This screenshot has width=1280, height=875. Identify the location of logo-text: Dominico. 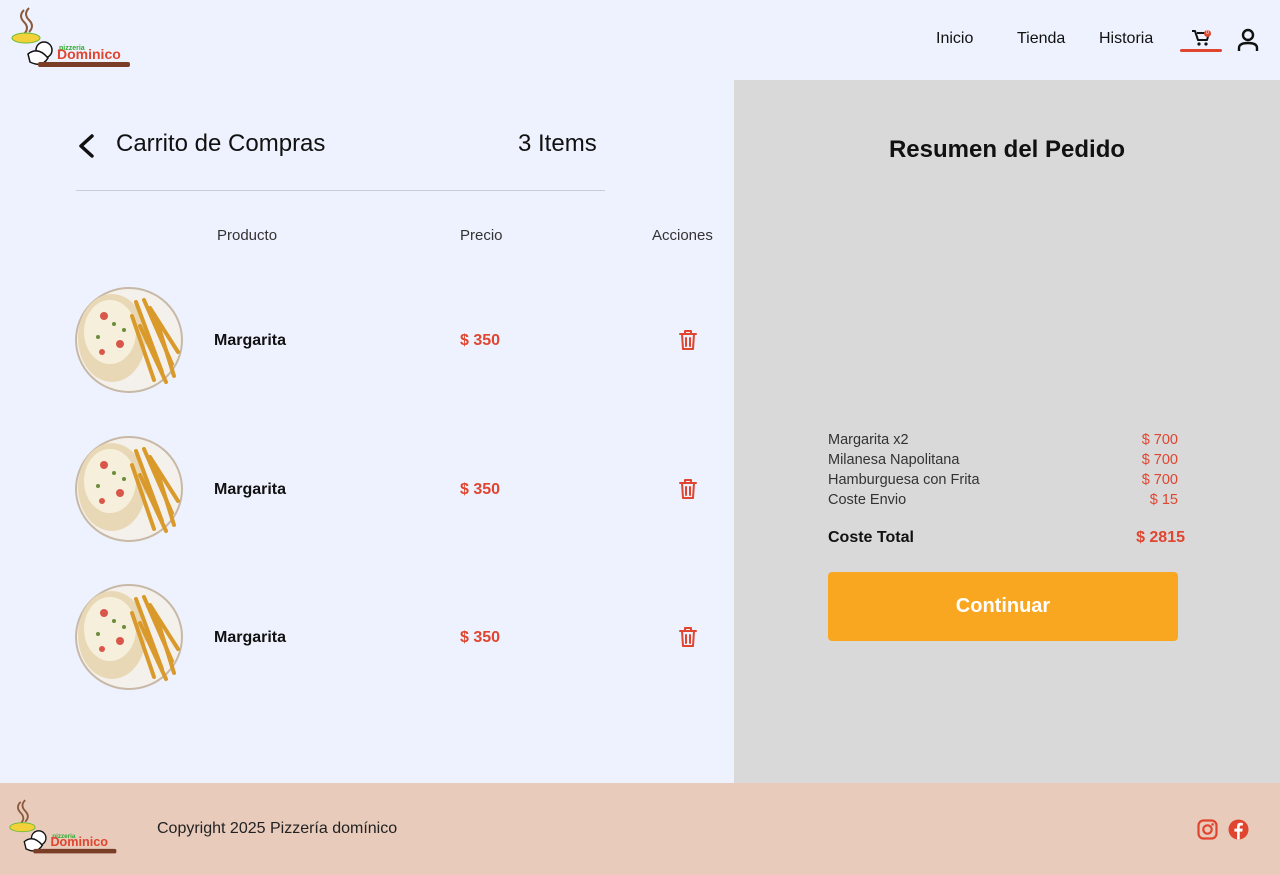
(89, 54).